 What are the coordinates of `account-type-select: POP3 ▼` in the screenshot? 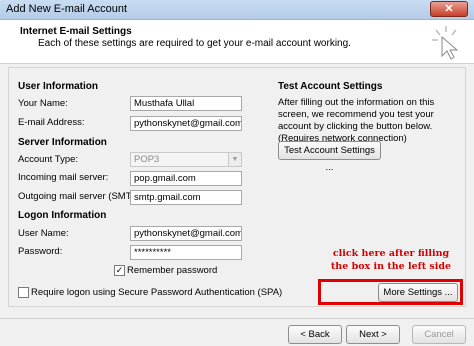 It's located at (186, 159).